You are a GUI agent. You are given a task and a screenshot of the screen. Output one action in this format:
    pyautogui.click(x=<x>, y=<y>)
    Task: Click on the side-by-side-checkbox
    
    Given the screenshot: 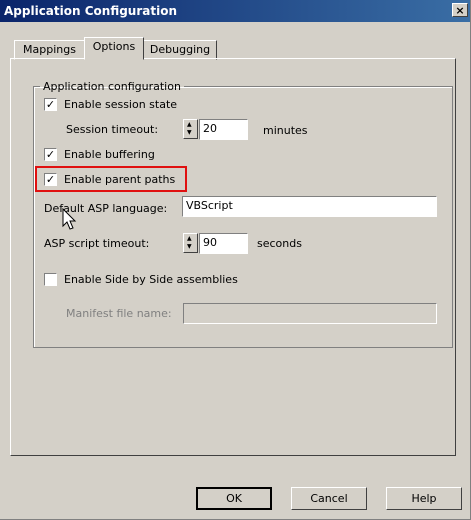 What is the action you would take?
    pyautogui.click(x=50, y=279)
    